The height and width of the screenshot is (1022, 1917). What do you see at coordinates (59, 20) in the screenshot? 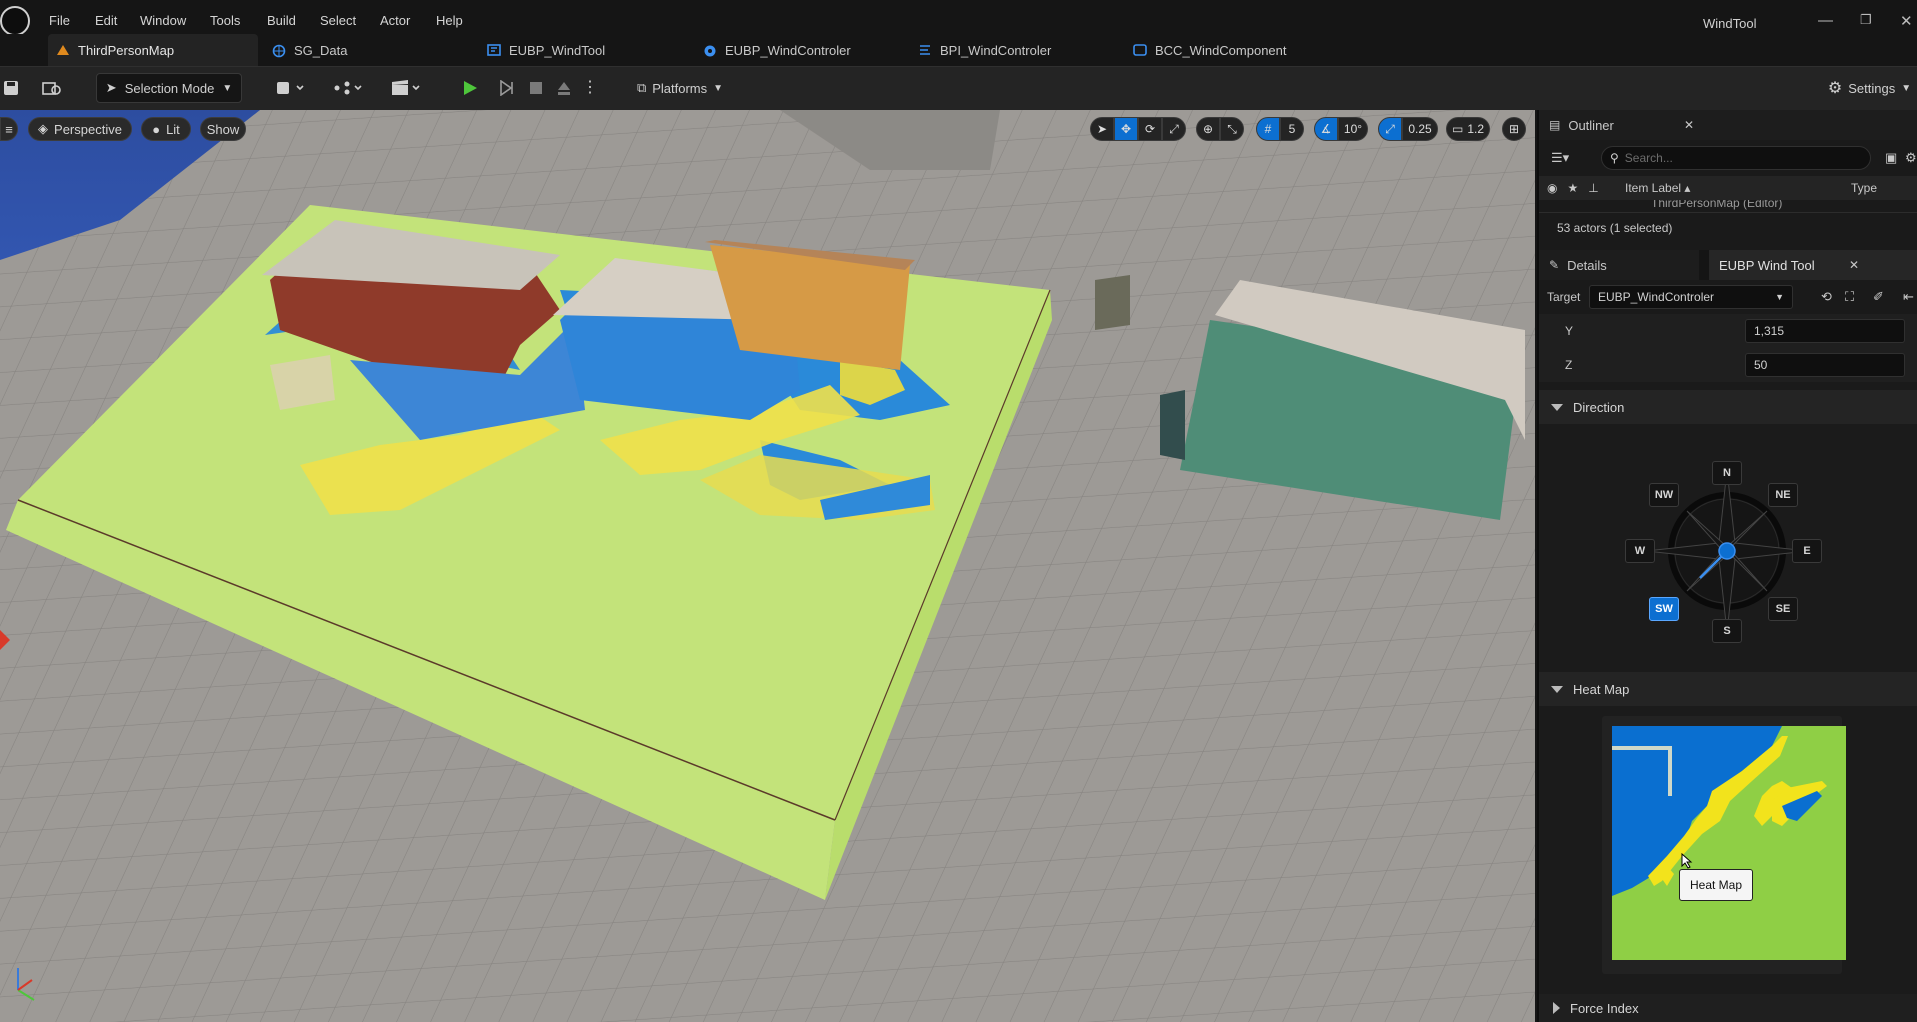
I see `menu-file: File` at bounding box center [59, 20].